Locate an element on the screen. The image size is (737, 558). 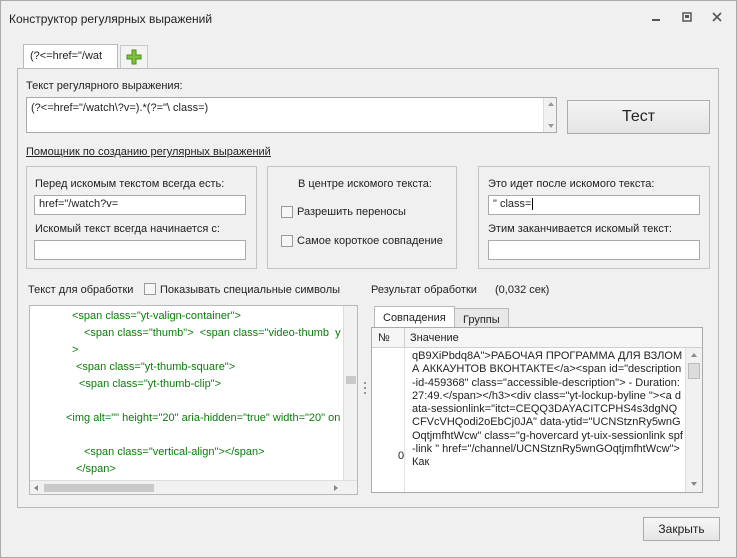
close-button: Закрыть is located at coordinates (681, 529).